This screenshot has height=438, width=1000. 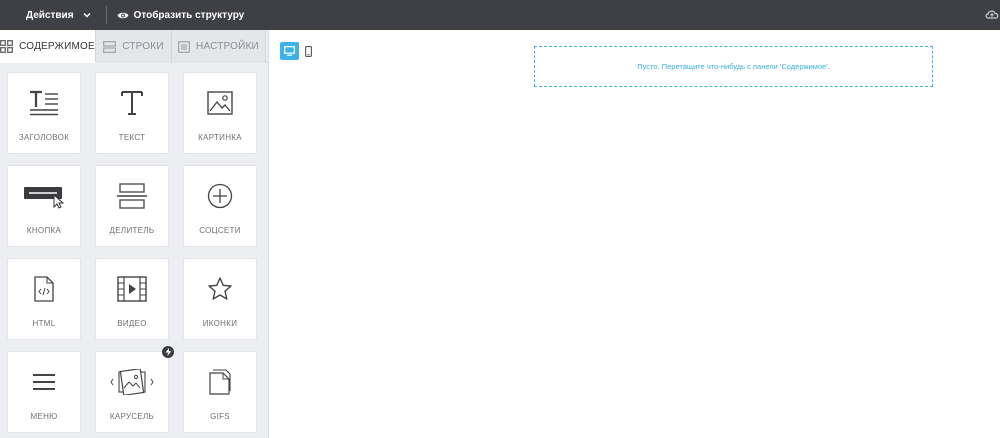 What do you see at coordinates (220, 382) in the screenshot?
I see `gifs-icon` at bounding box center [220, 382].